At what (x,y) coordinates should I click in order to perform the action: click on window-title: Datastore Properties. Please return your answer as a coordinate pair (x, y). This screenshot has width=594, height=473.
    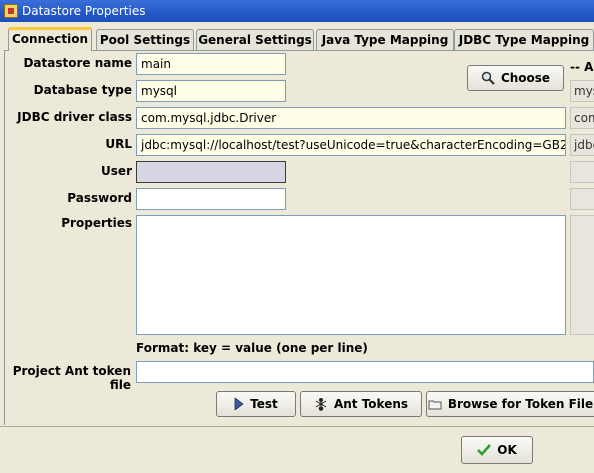
    Looking at the image, I should click on (84, 11).